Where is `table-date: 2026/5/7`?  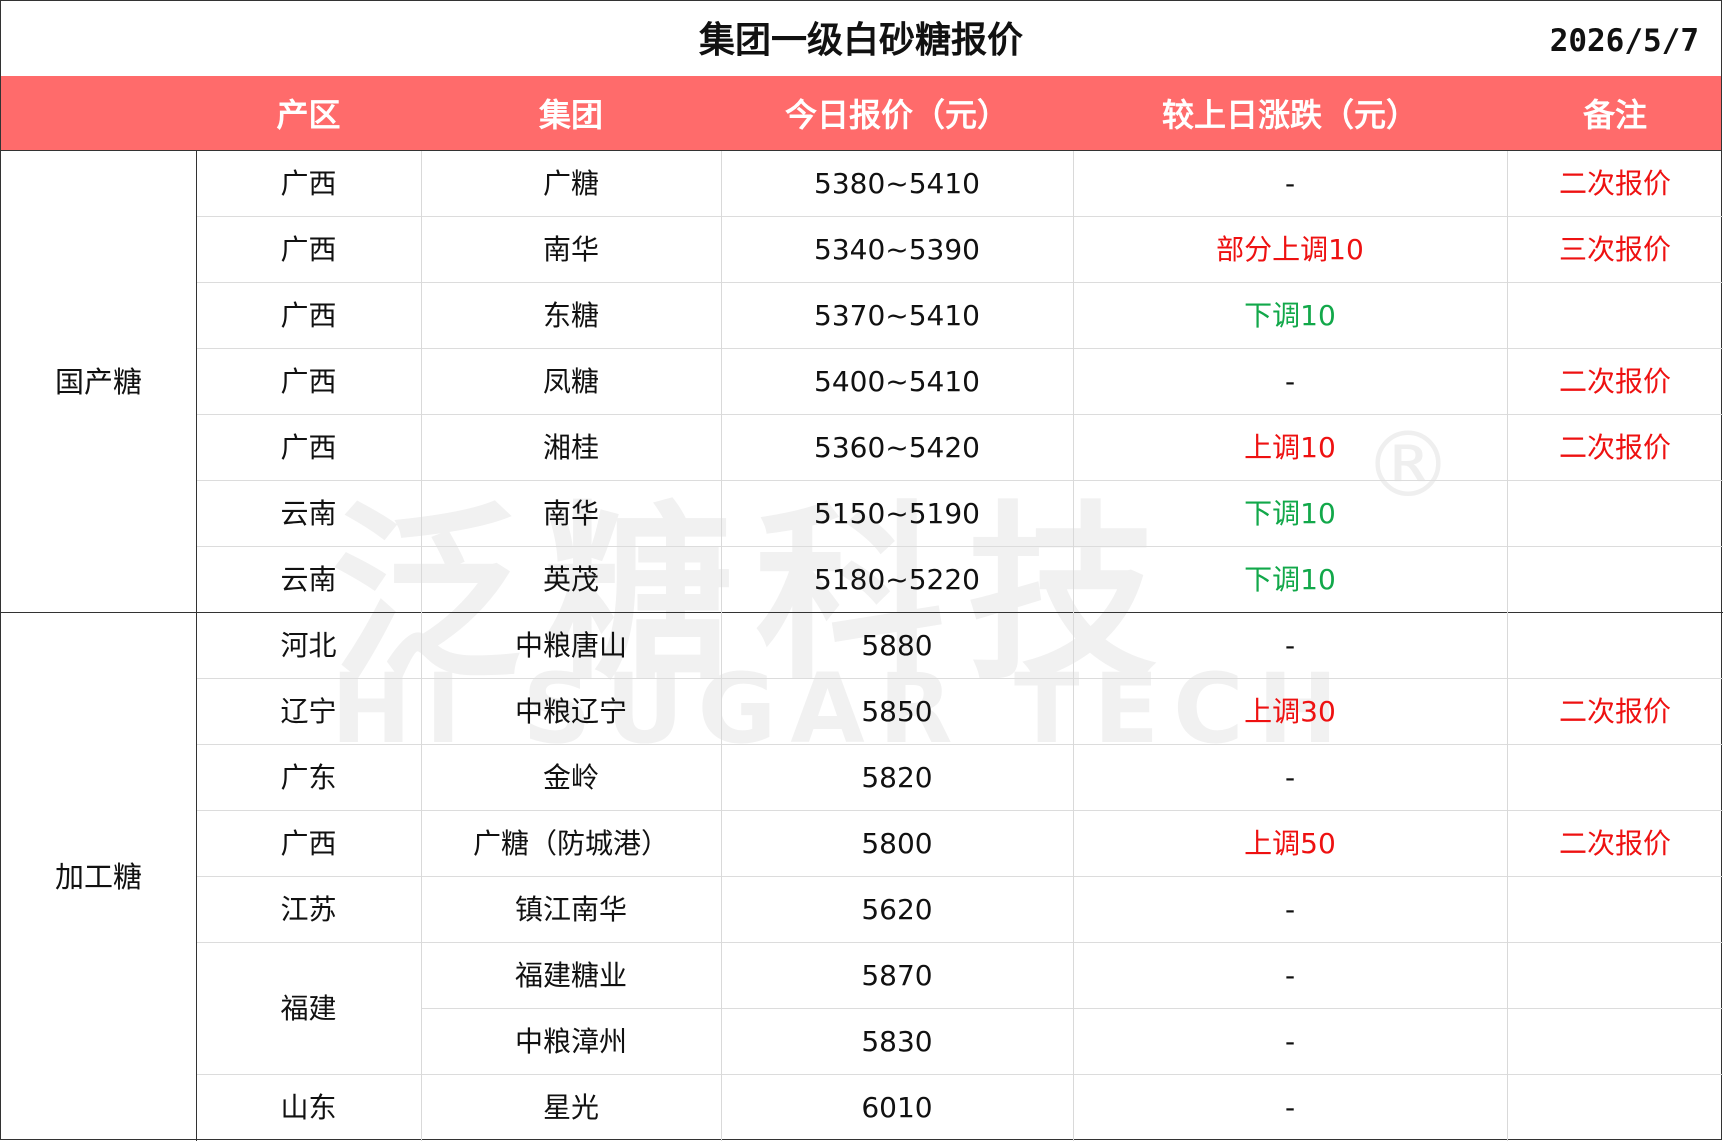
table-date: 2026/5/7 is located at coordinates (1624, 41).